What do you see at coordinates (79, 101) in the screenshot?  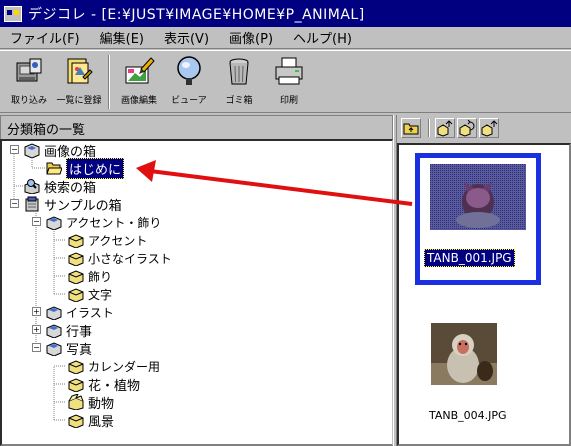 I see `register-list-label: 一覧に登録` at bounding box center [79, 101].